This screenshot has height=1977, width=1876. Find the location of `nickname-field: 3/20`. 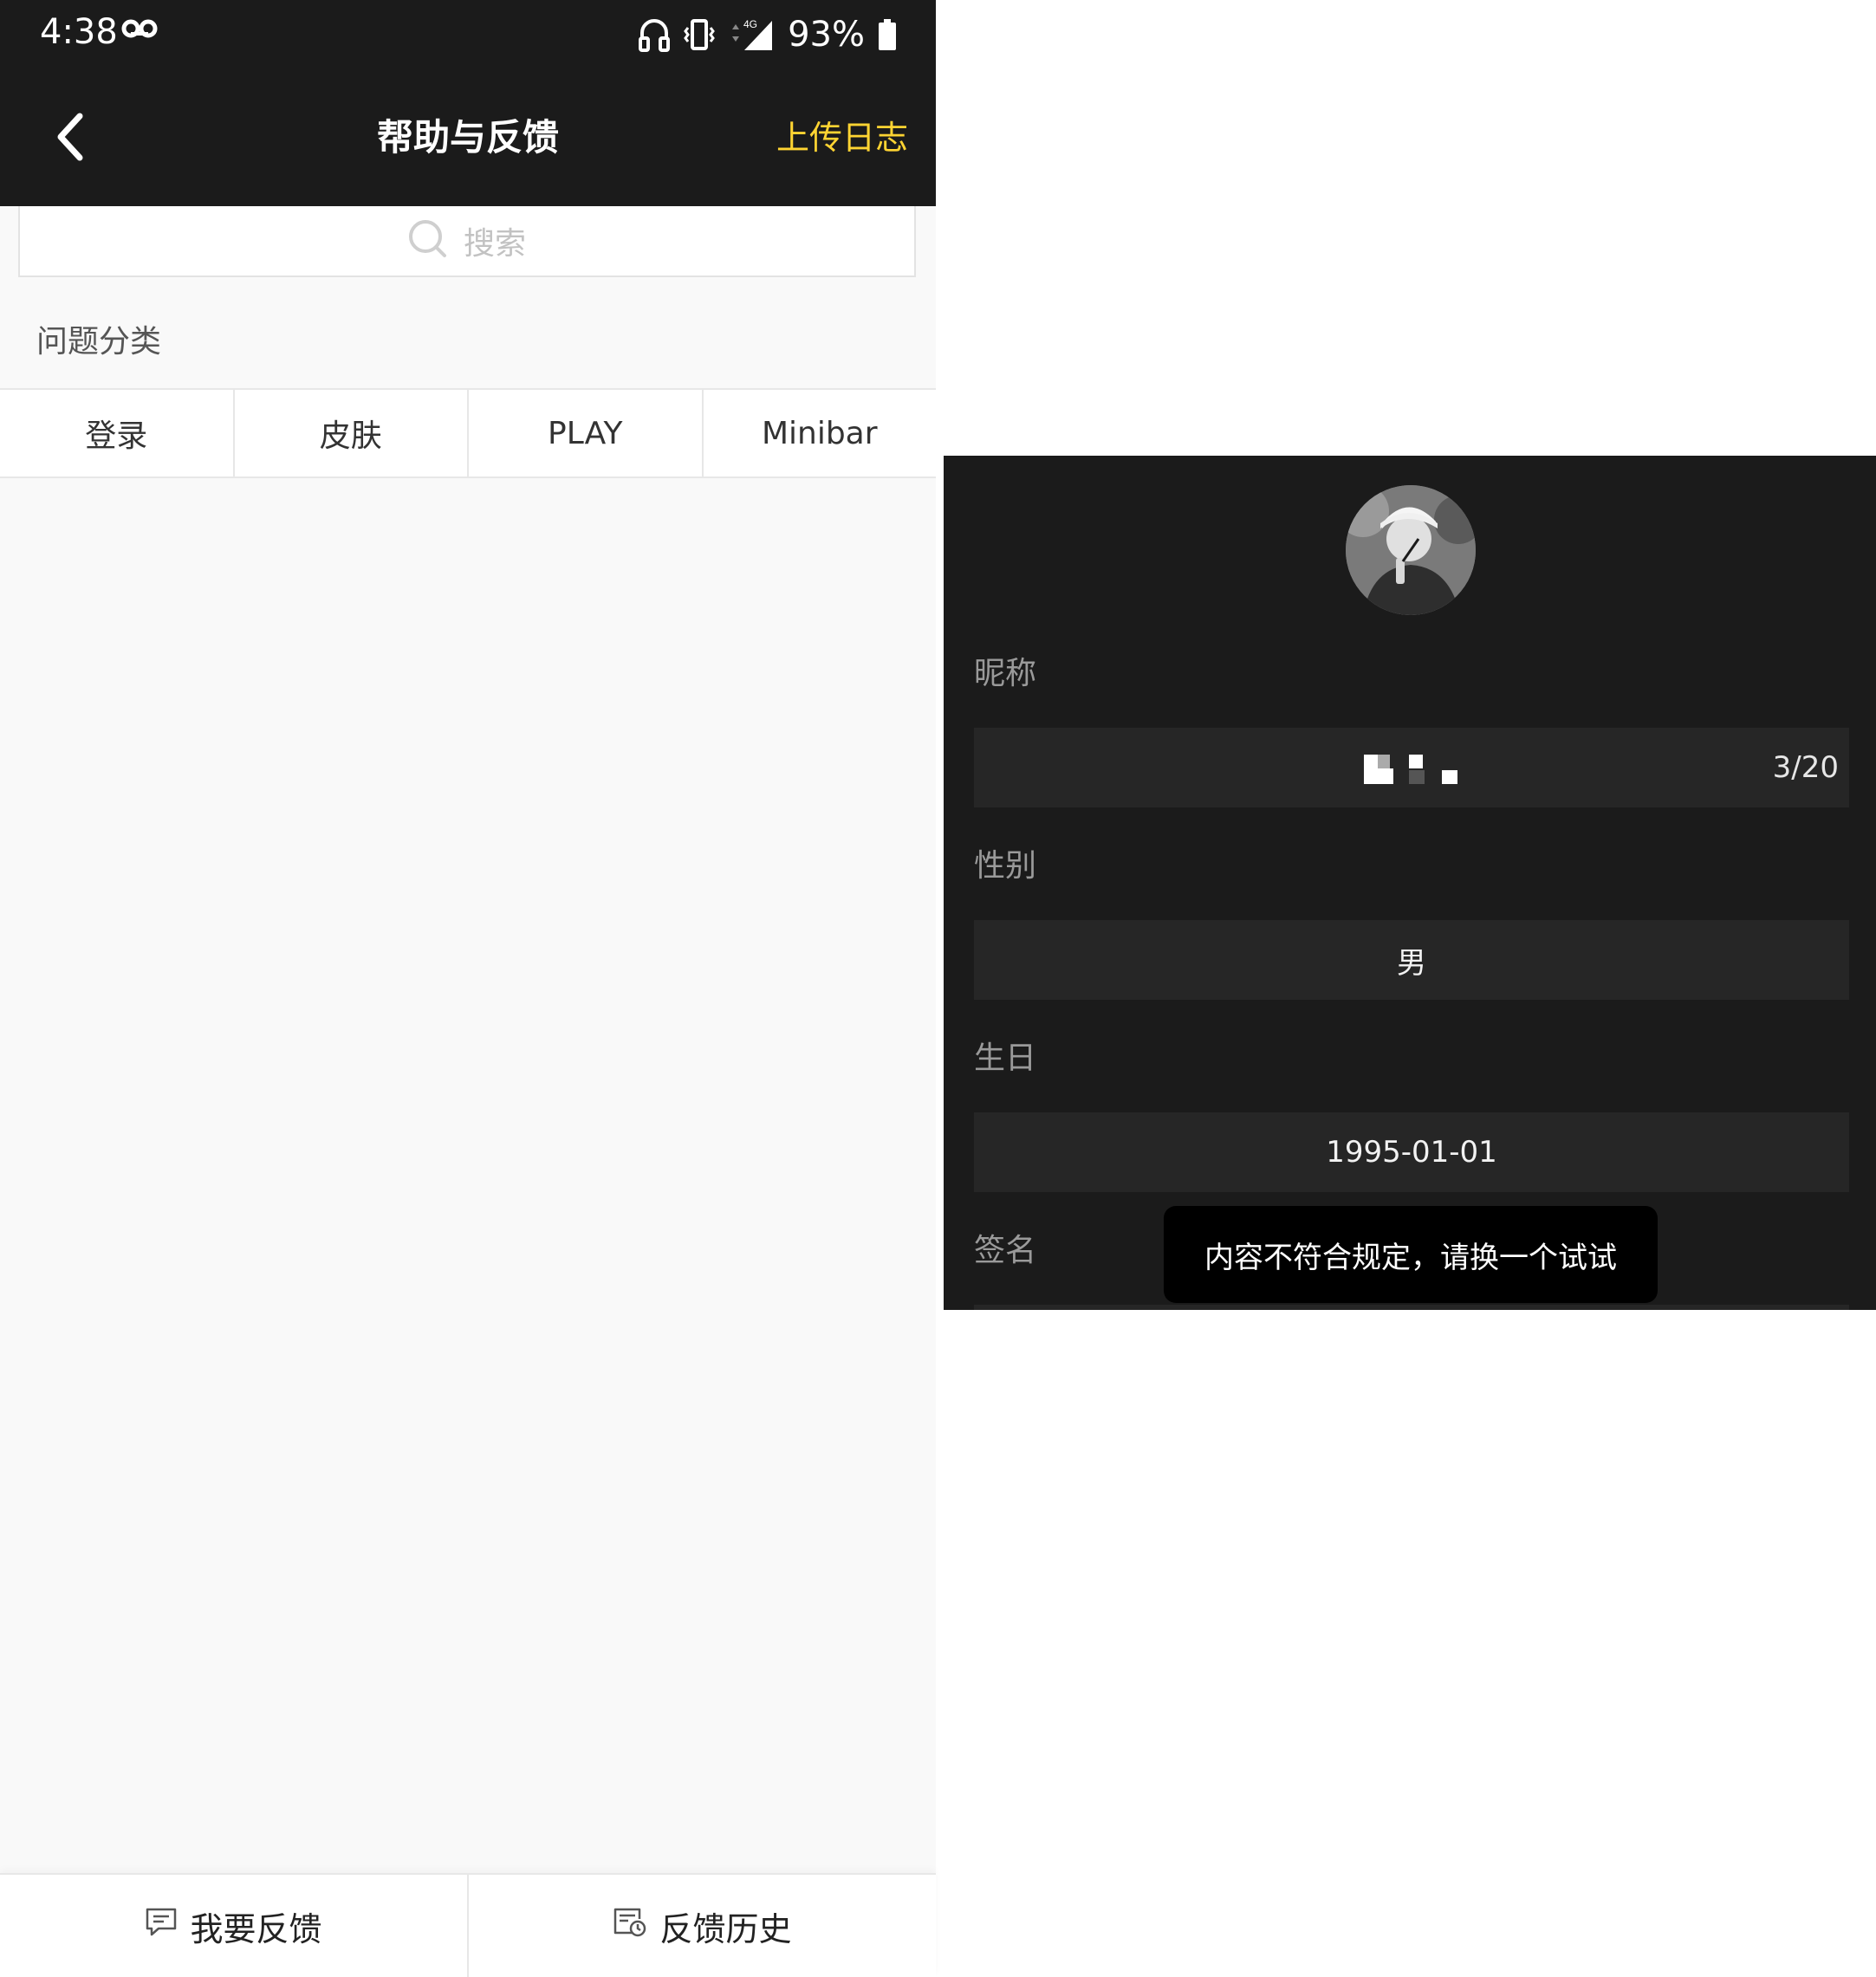

nickname-field: 3/20 is located at coordinates (1411, 767).